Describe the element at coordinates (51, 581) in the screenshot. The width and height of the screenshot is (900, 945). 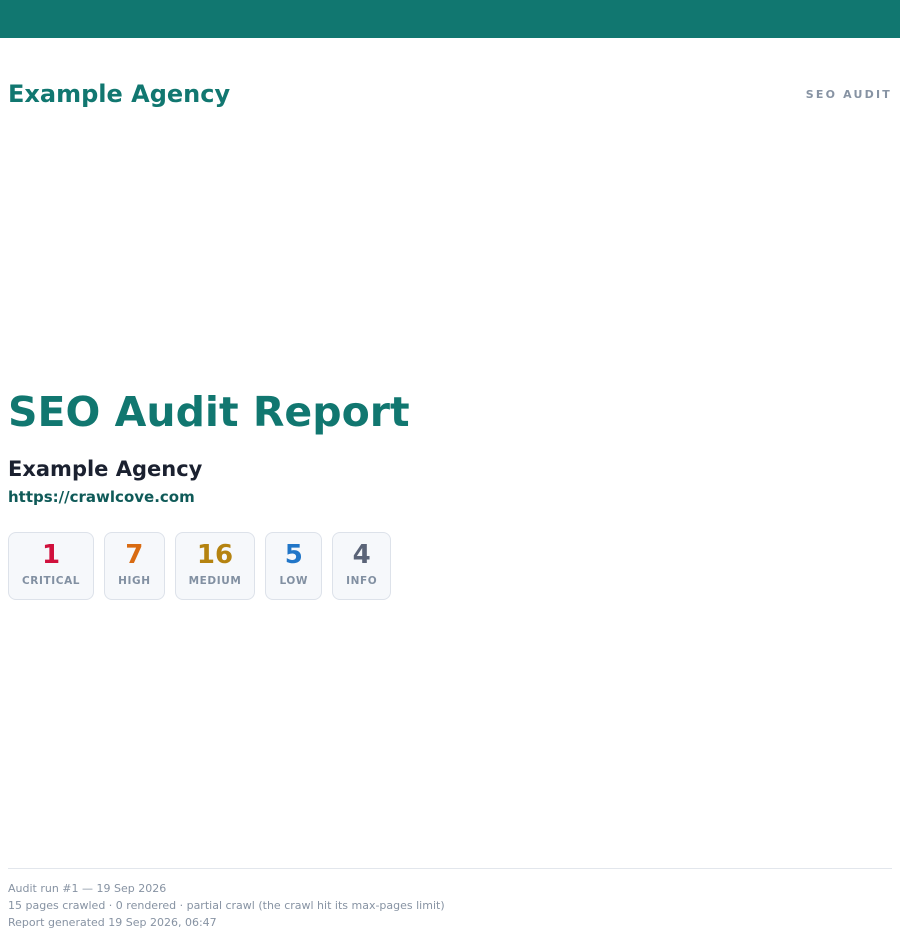
I see `critical-label: CRITICAL` at that location.